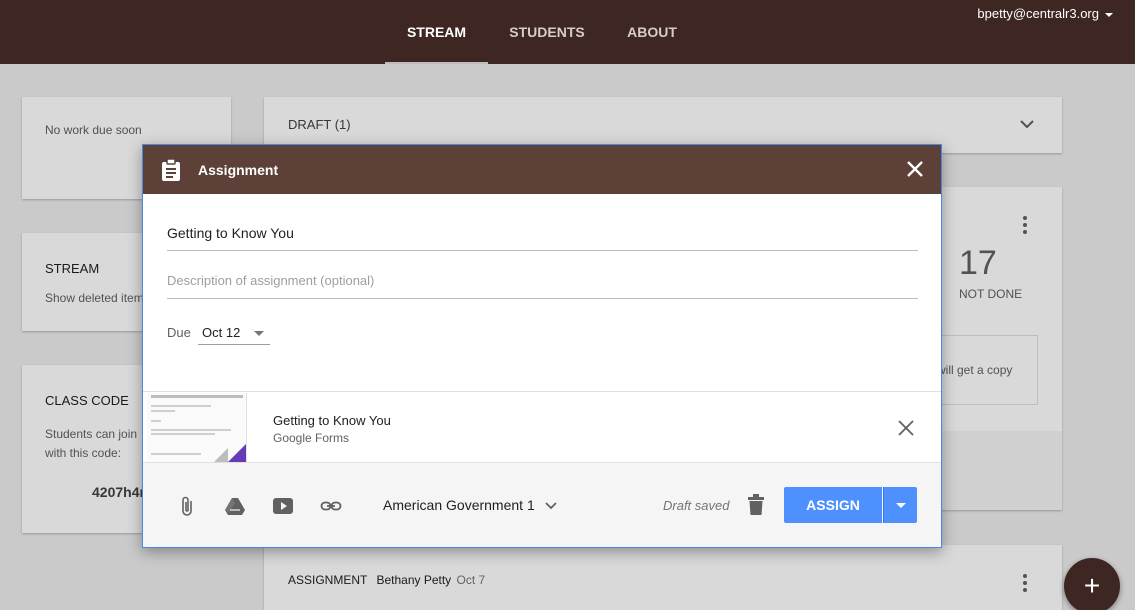 Image resolution: width=1135 pixels, height=610 pixels. Describe the element at coordinates (900, 505) in the screenshot. I see `assign-options-button` at that location.